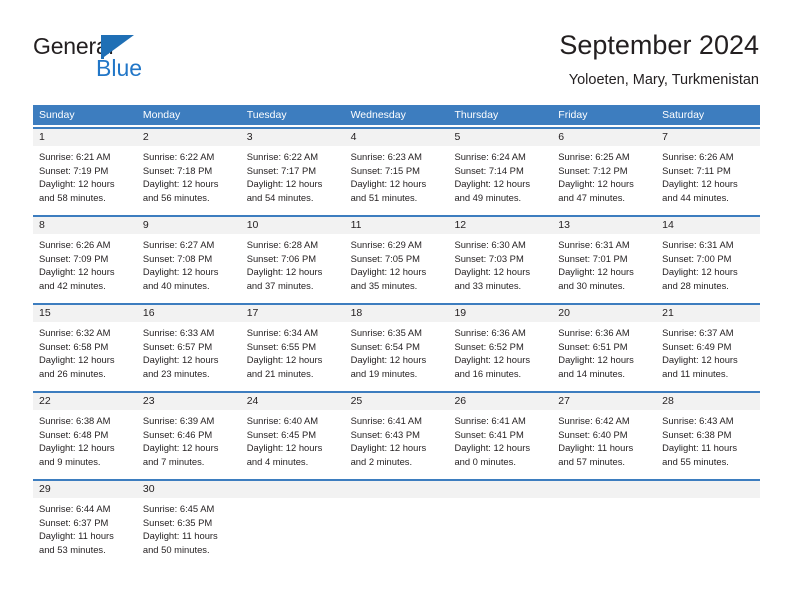 The image size is (792, 612). I want to click on day-number: 13, so click(604, 225).